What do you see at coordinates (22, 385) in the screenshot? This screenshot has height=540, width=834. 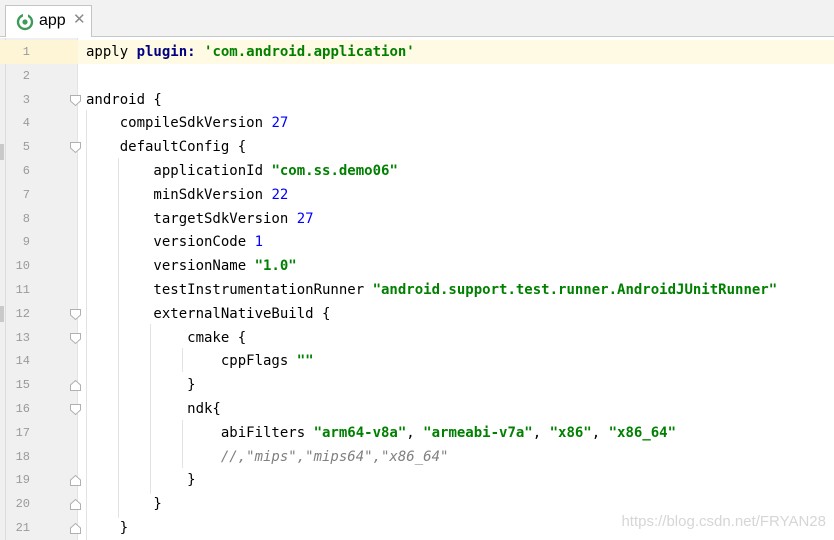 I see `line-number: 15` at bounding box center [22, 385].